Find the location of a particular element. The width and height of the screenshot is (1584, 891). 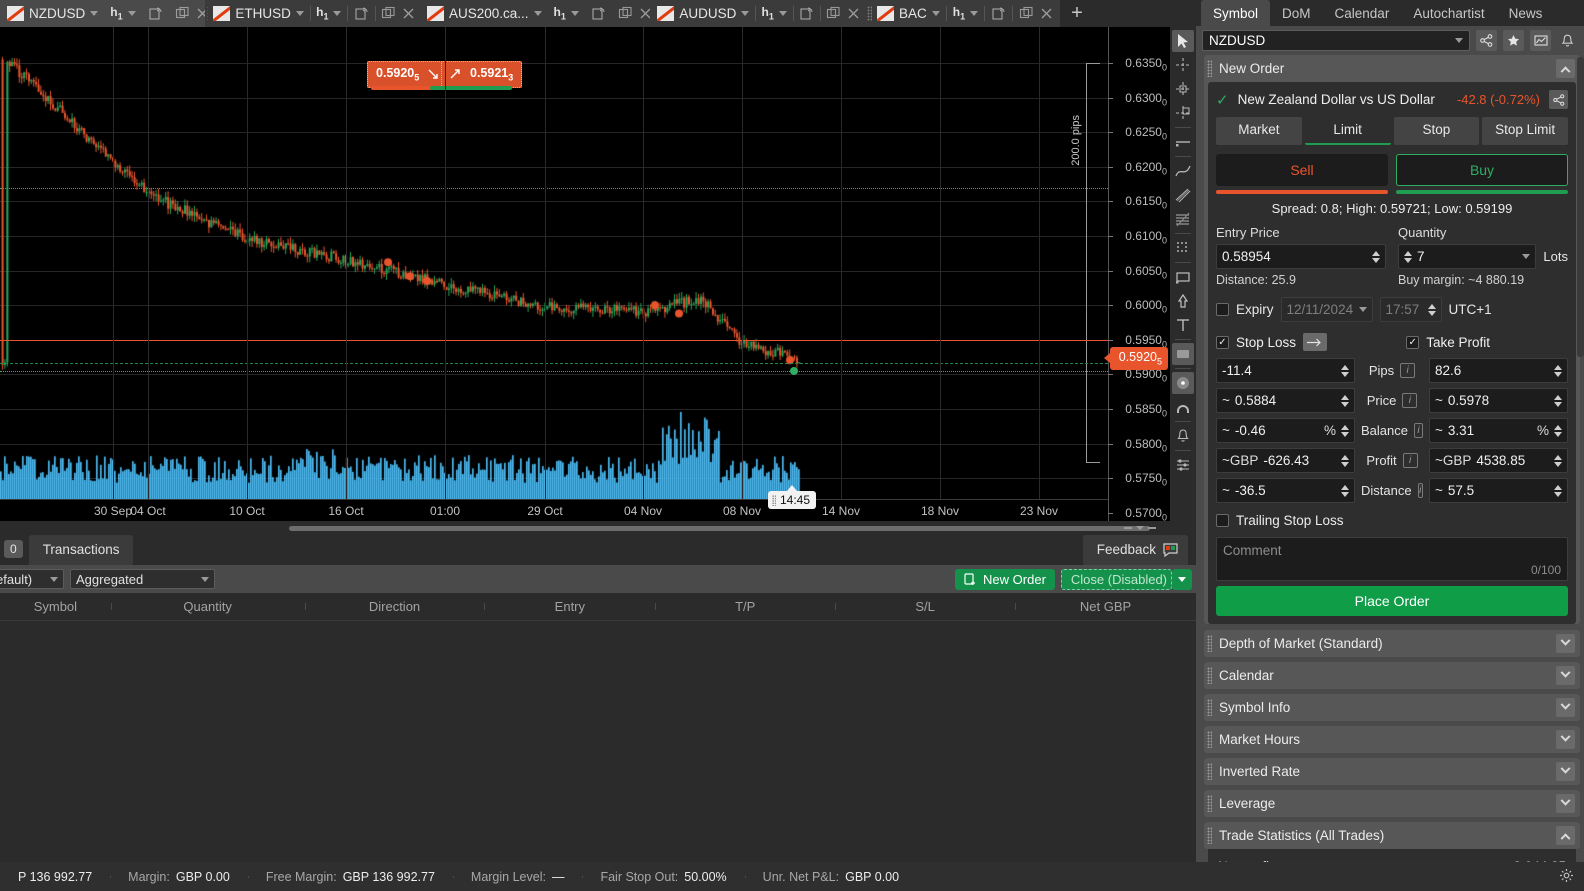

tab-dom: DoM is located at coordinates (1296, 13).